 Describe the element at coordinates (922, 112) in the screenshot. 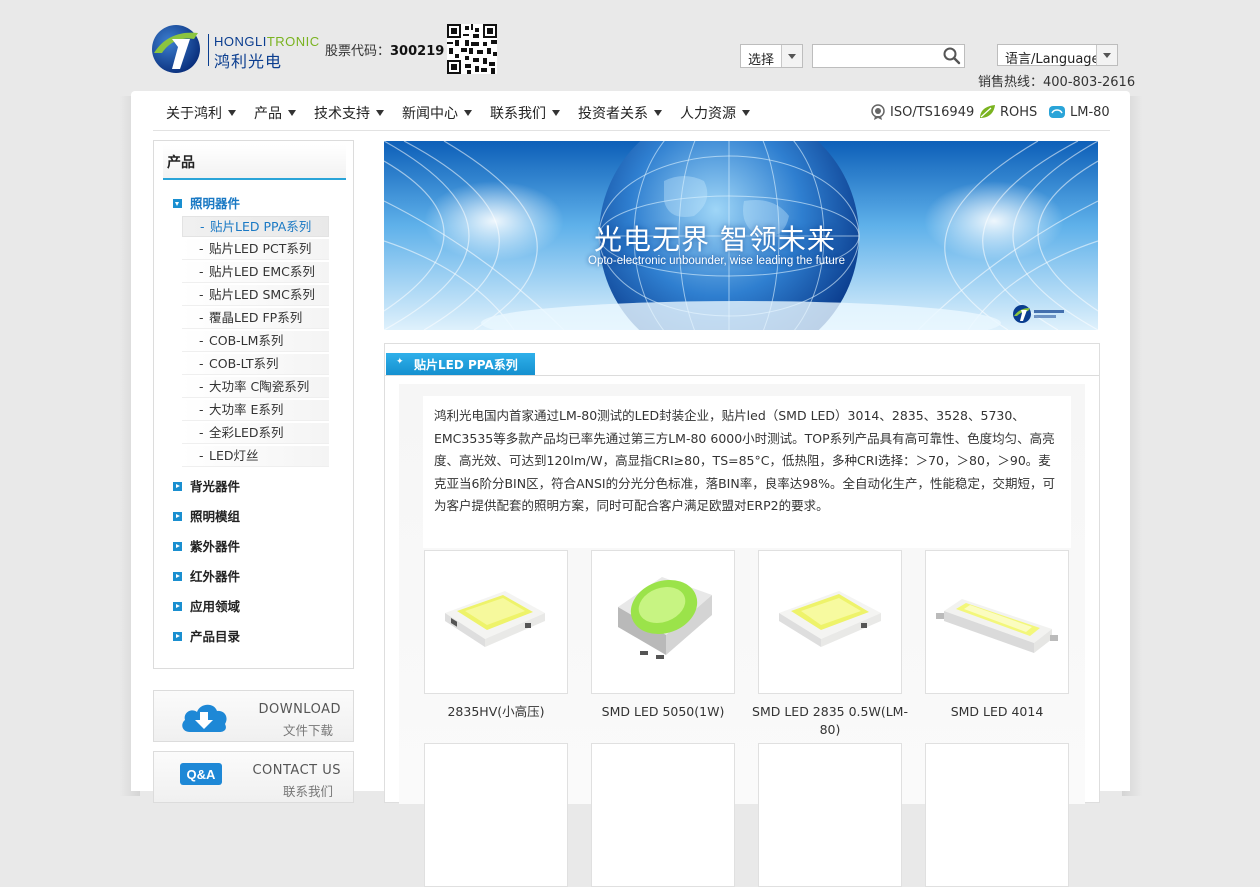

I see `cert-iso: ISO/TS16949` at that location.